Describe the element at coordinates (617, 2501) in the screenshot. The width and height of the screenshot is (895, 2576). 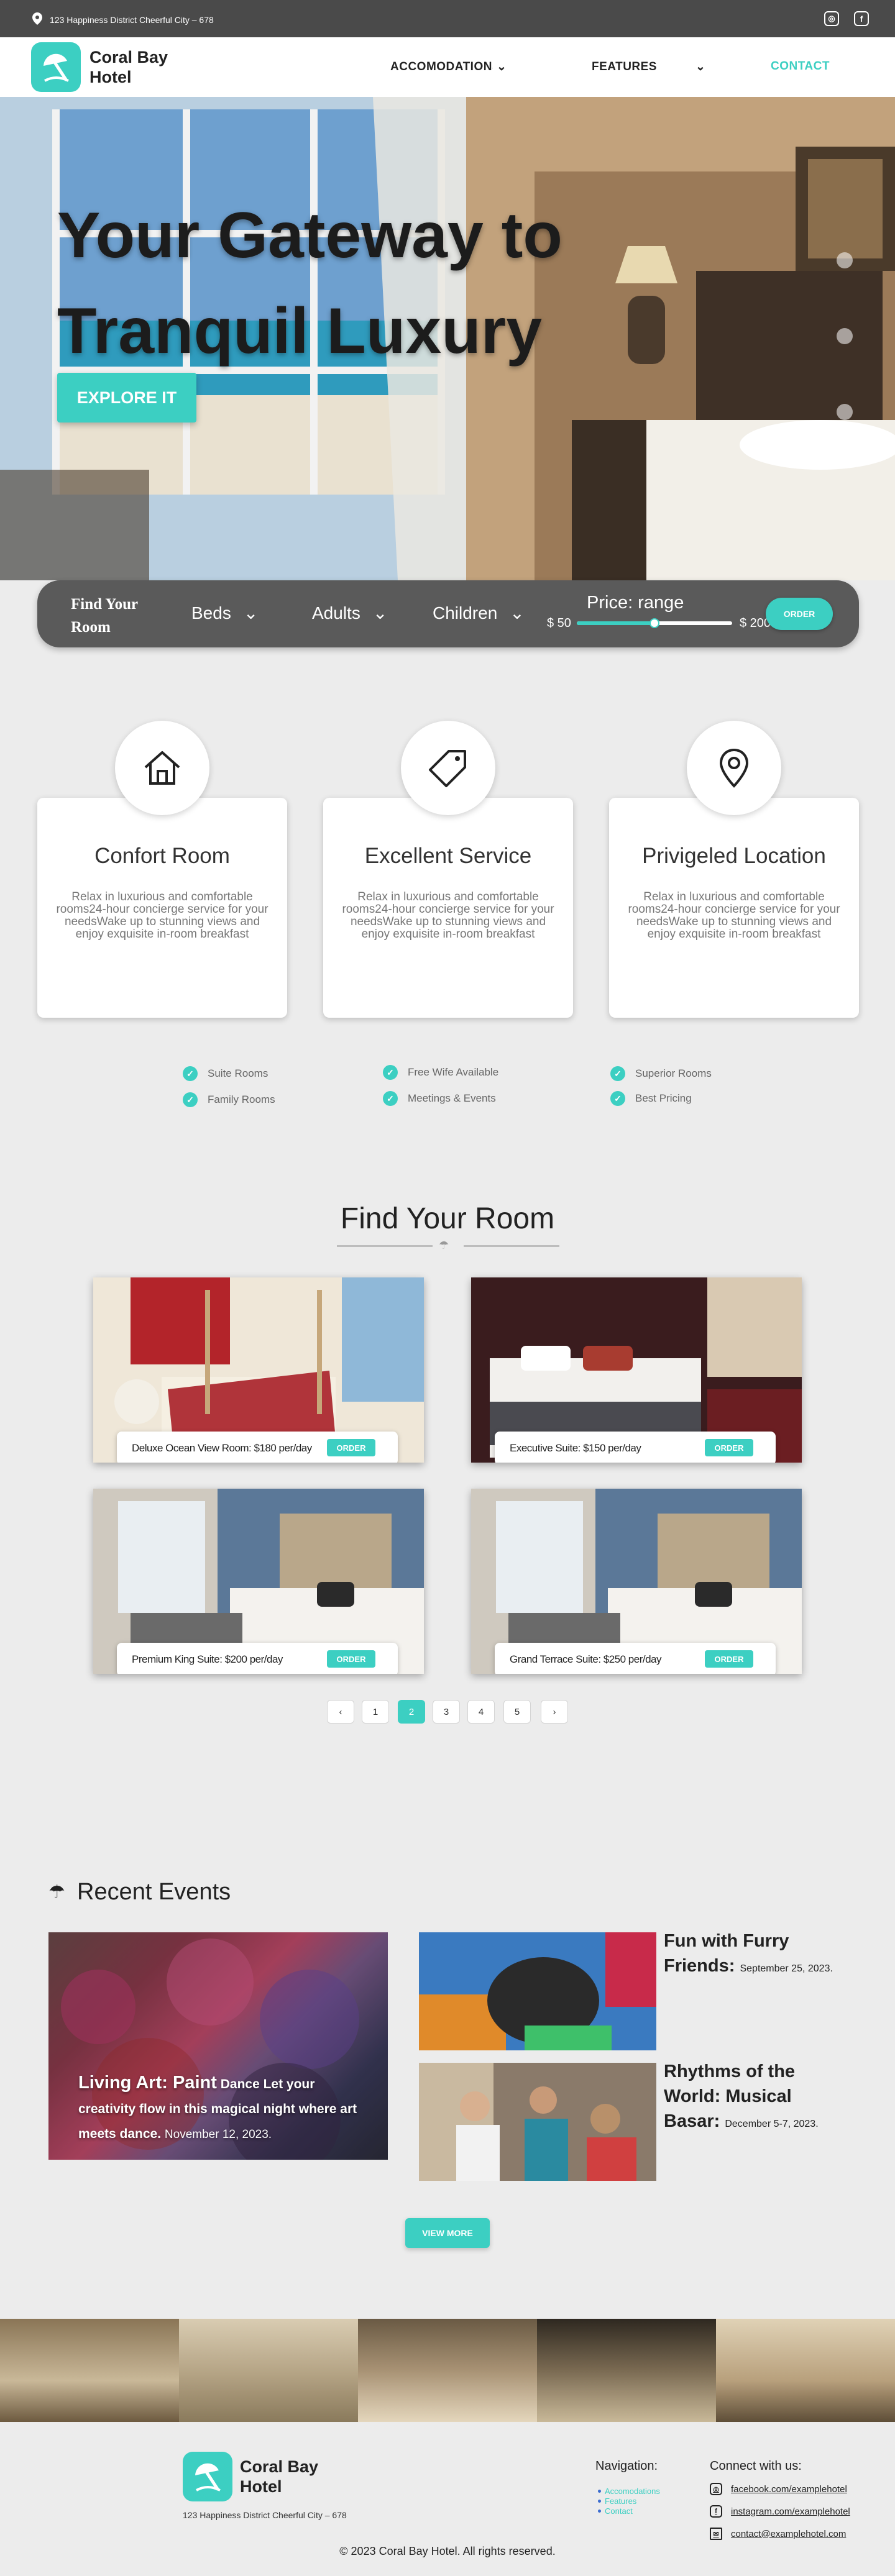
I see `footer-link-features: Features` at that location.